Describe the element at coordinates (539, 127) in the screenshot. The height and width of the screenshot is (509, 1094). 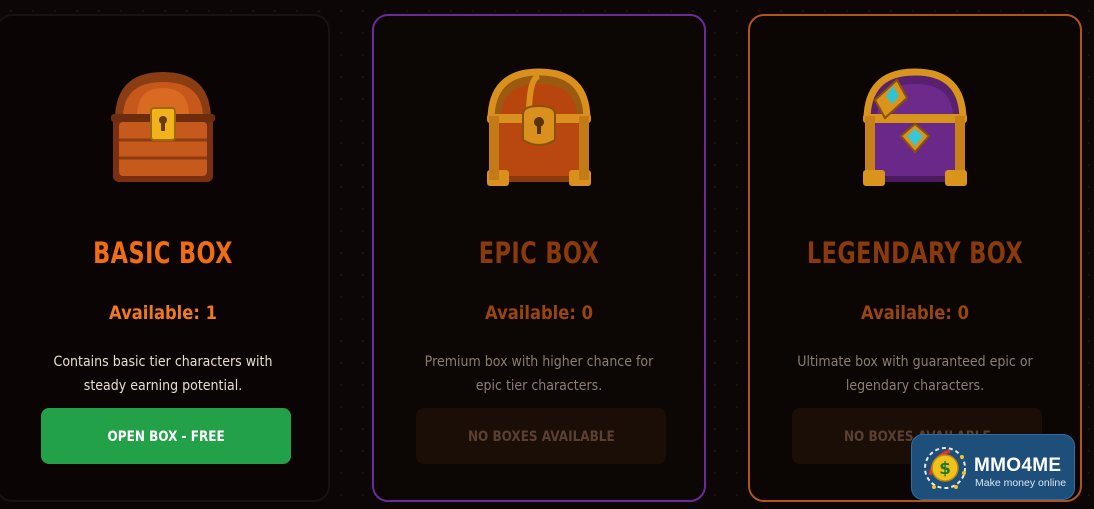
I see `golden-chest-icon` at that location.